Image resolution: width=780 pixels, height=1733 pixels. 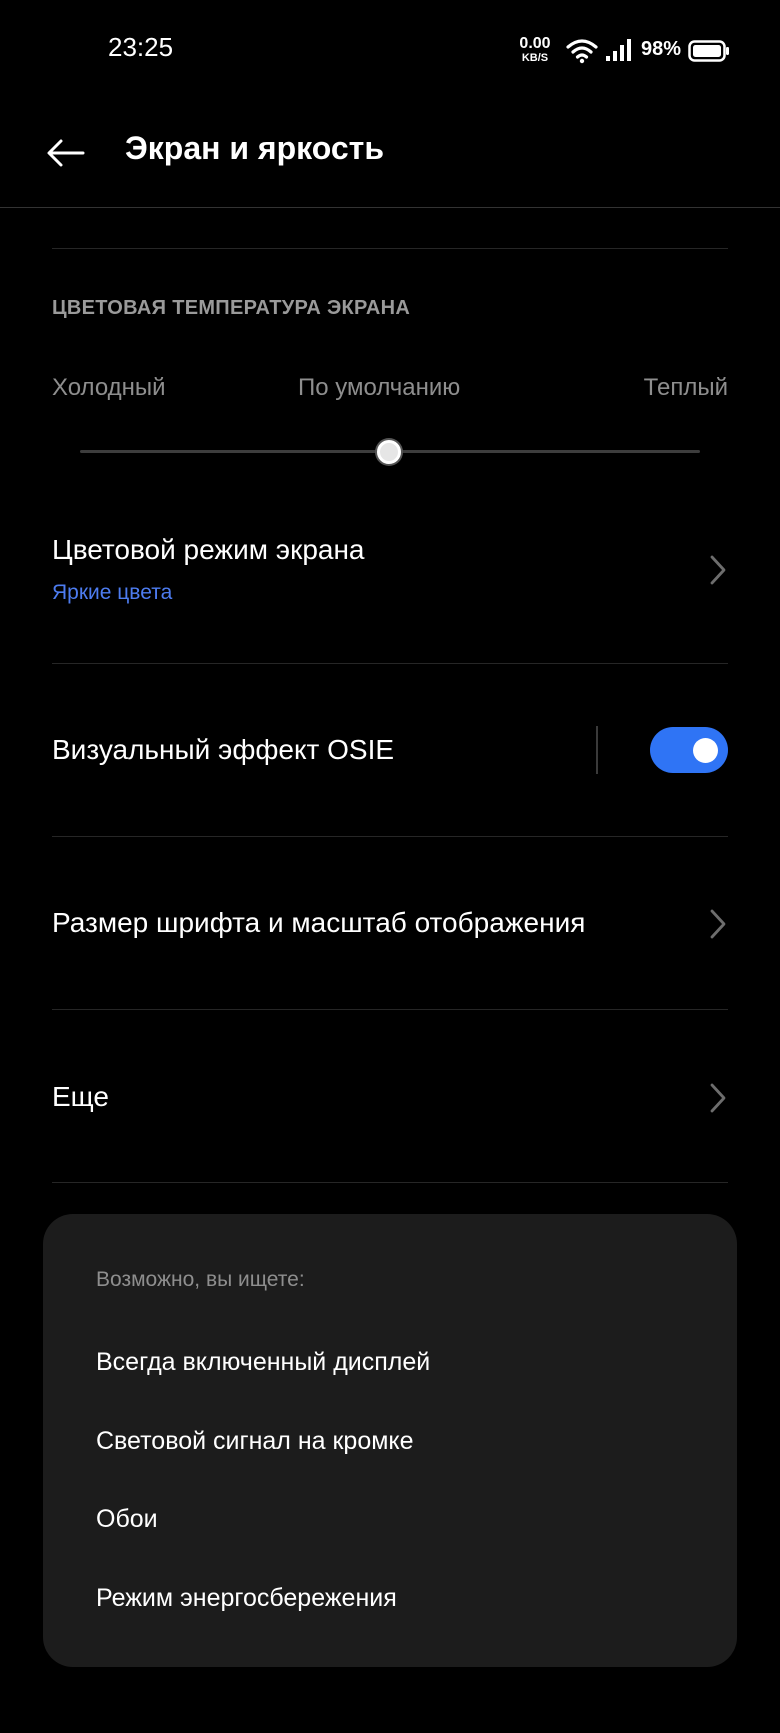 What do you see at coordinates (389, 452) in the screenshot?
I see `color-temperature-slider-thumb` at bounding box center [389, 452].